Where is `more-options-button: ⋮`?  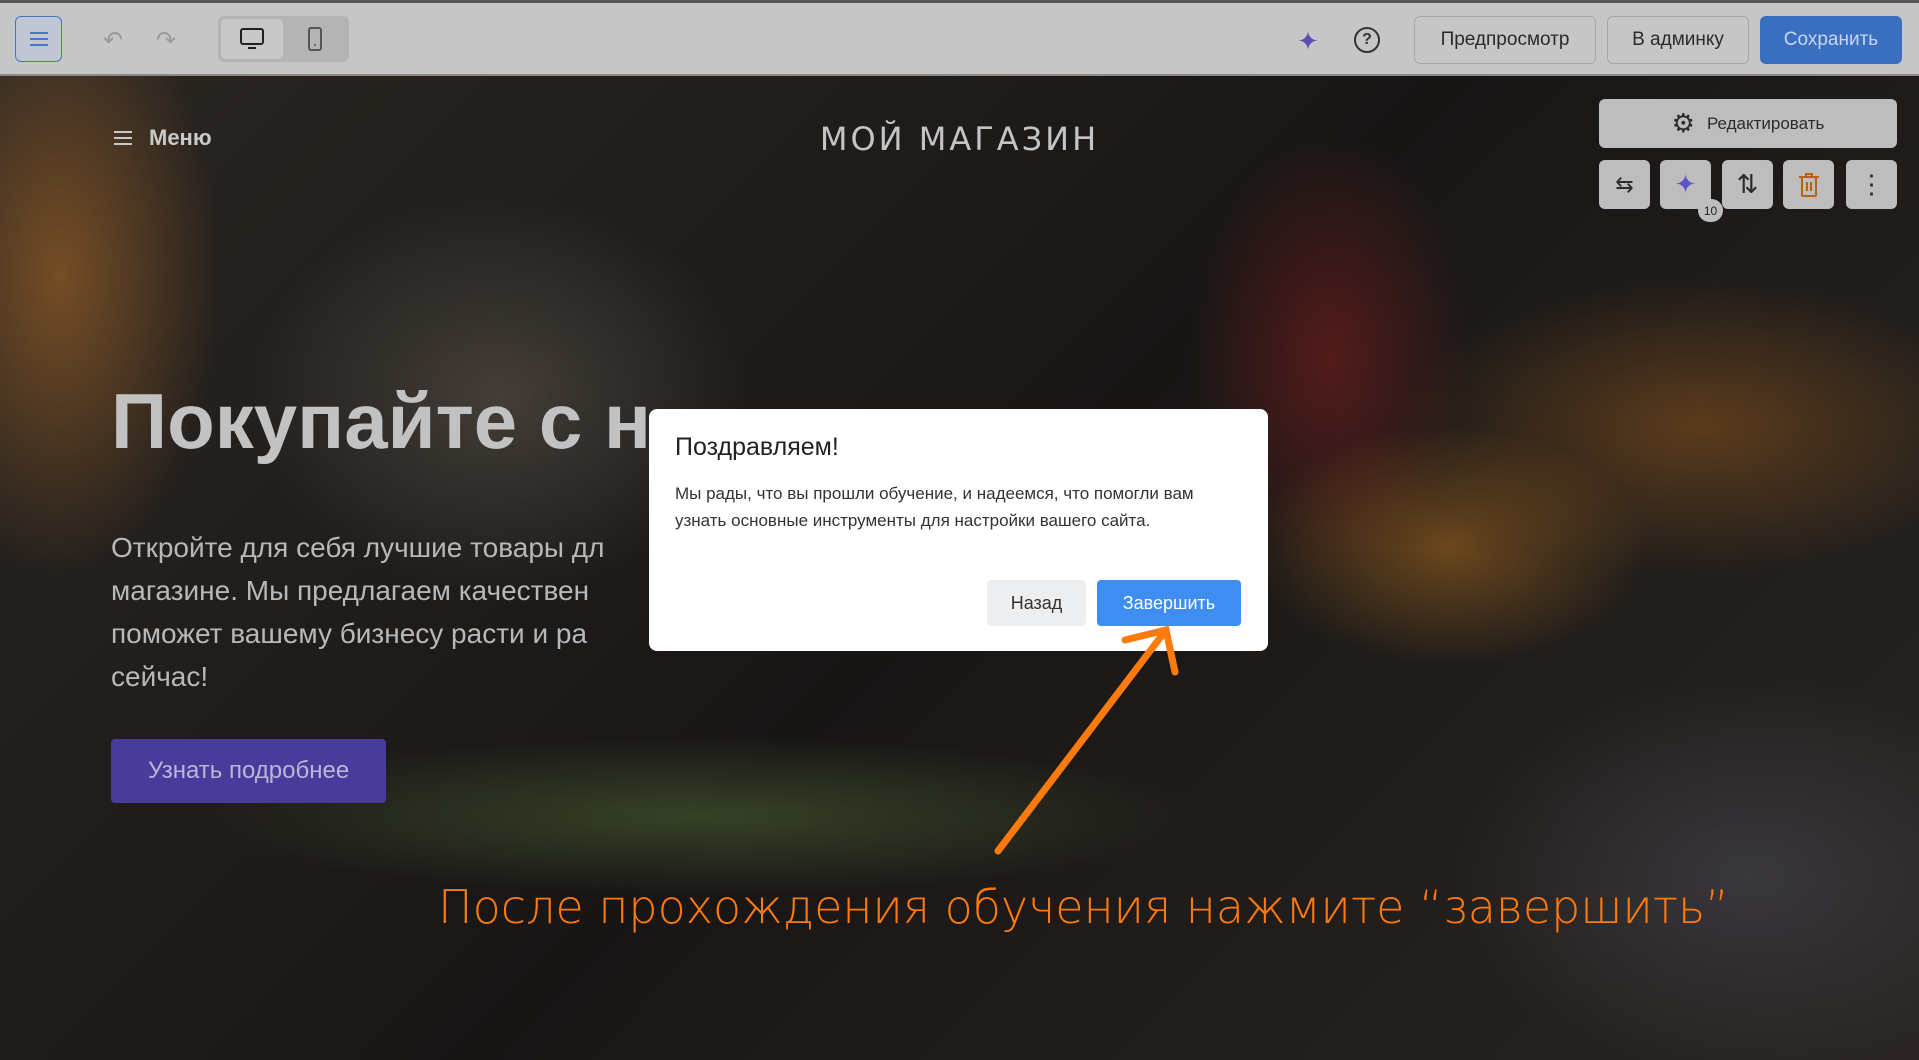 more-options-button: ⋮ is located at coordinates (1871, 184).